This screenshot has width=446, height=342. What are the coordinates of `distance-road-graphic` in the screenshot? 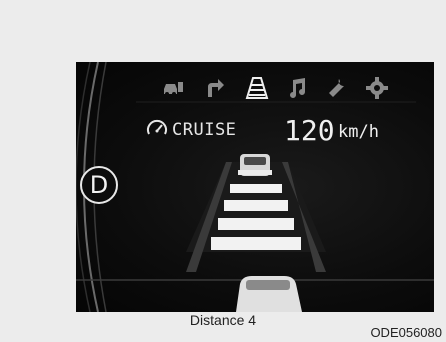 It's located at (256, 233).